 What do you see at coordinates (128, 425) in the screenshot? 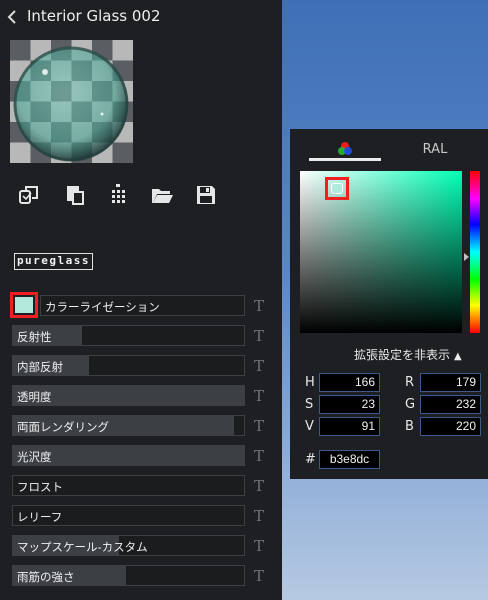
I see `double-sided-slider: 両面レンダリング` at bounding box center [128, 425].